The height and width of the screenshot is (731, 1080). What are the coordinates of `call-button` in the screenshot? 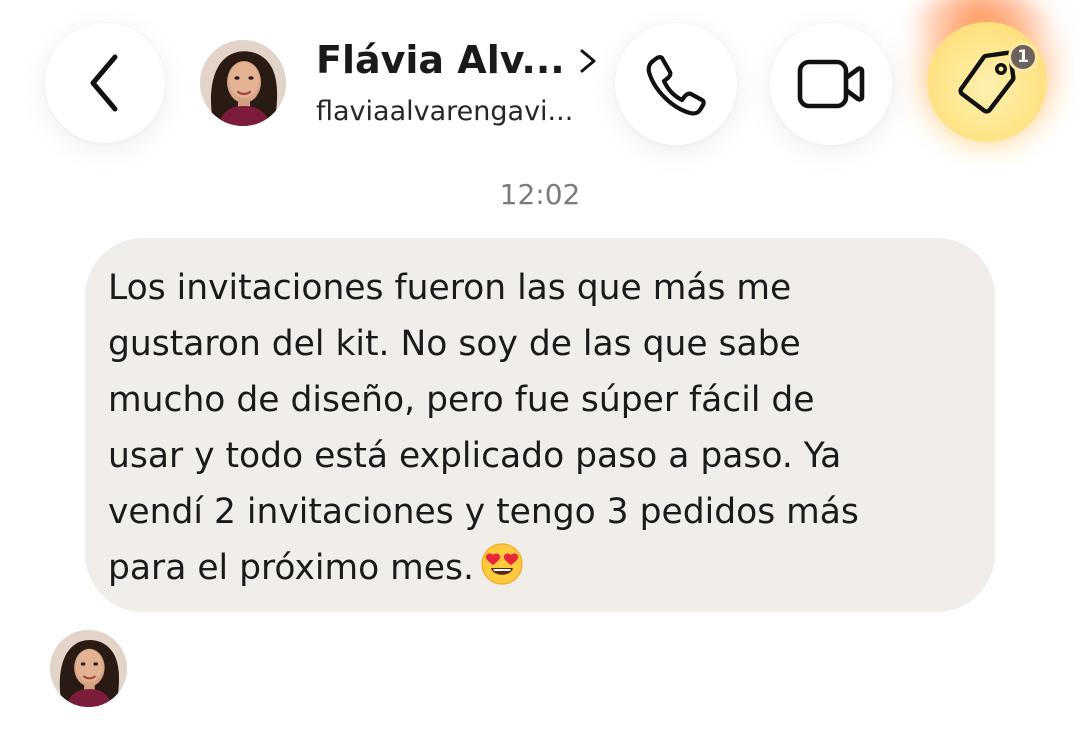 It's located at (676, 84).